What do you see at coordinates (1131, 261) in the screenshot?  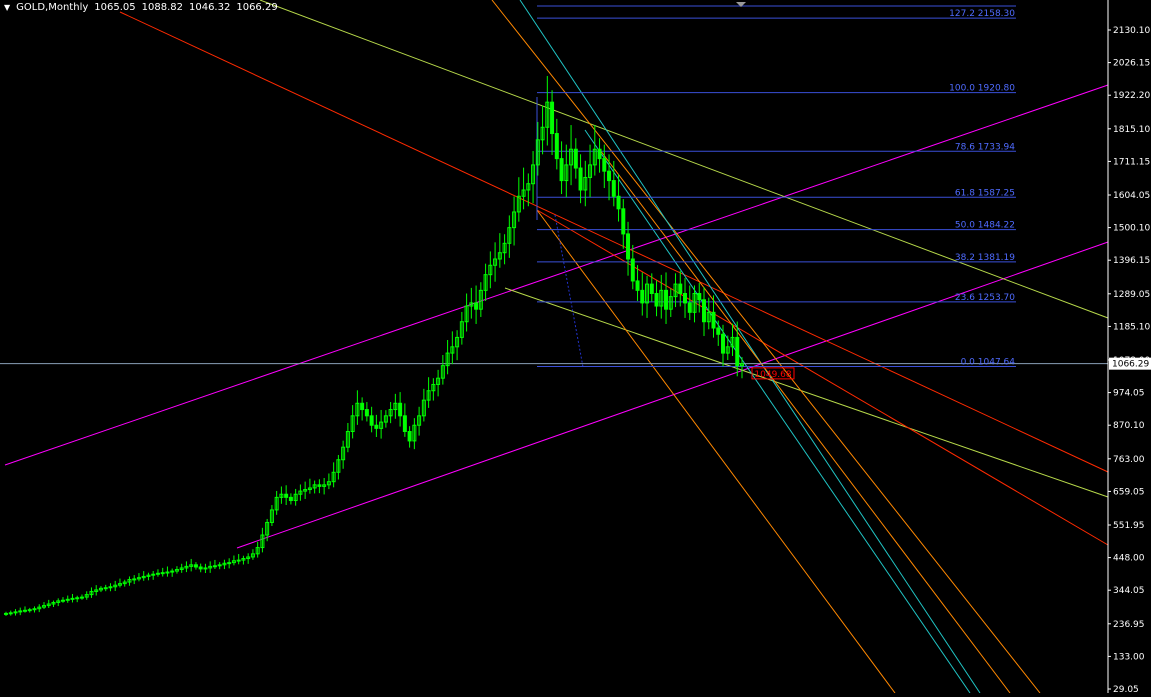 I see `y-tick-label: 1396.15` at bounding box center [1131, 261].